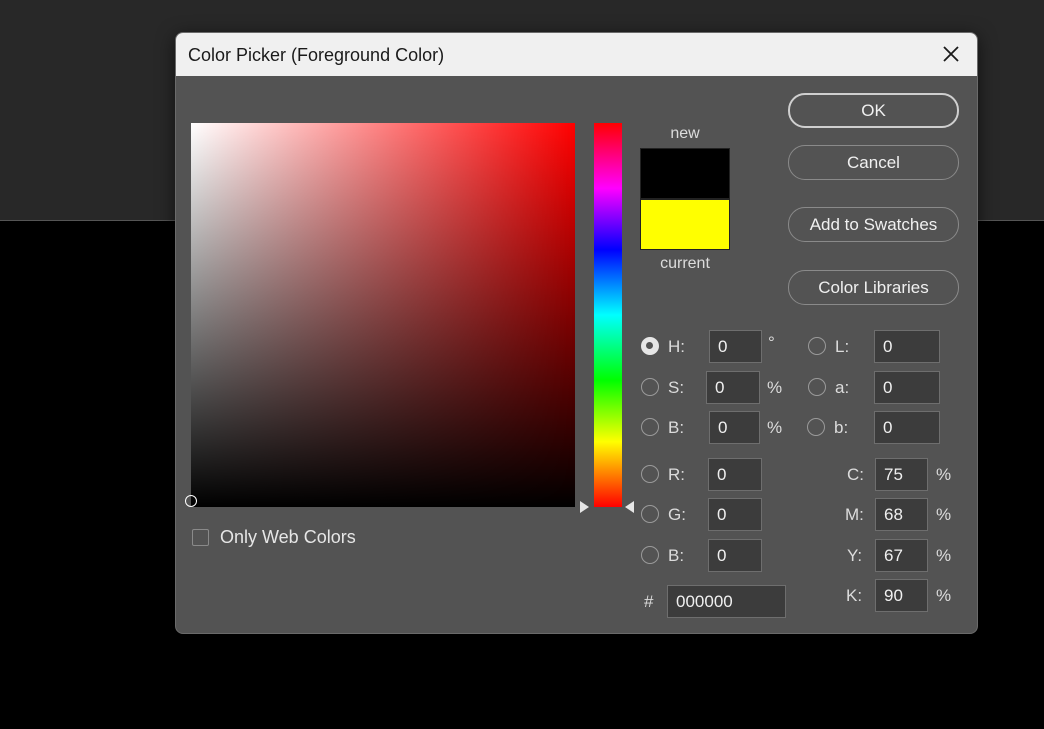 The image size is (1044, 729). Describe the element at coordinates (650, 555) in the screenshot. I see `blue-radio` at that location.